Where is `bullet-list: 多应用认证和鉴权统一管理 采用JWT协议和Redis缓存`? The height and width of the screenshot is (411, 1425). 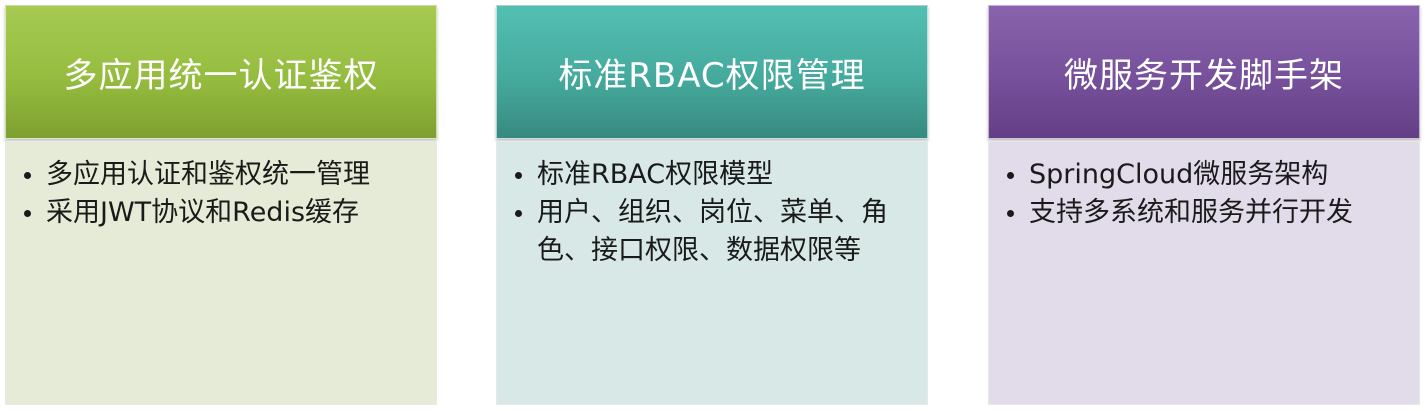 bullet-list: 多应用认证和鉴权统一管理 采用JWT协议和Redis缓存 is located at coordinates (221, 194).